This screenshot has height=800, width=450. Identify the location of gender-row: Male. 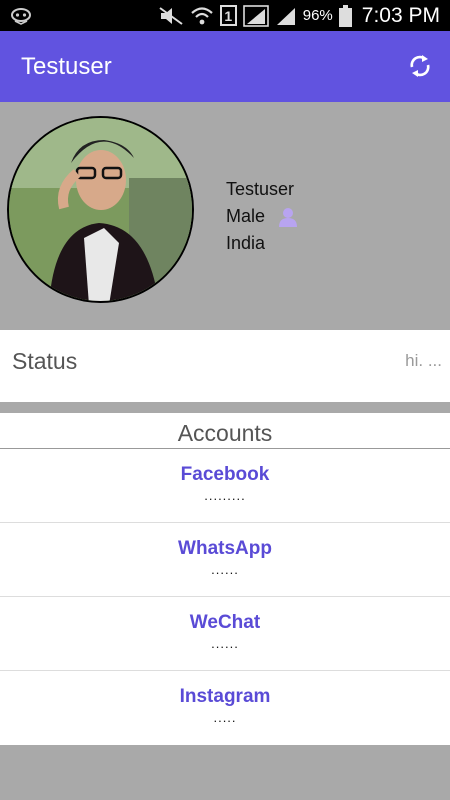
(262, 216).